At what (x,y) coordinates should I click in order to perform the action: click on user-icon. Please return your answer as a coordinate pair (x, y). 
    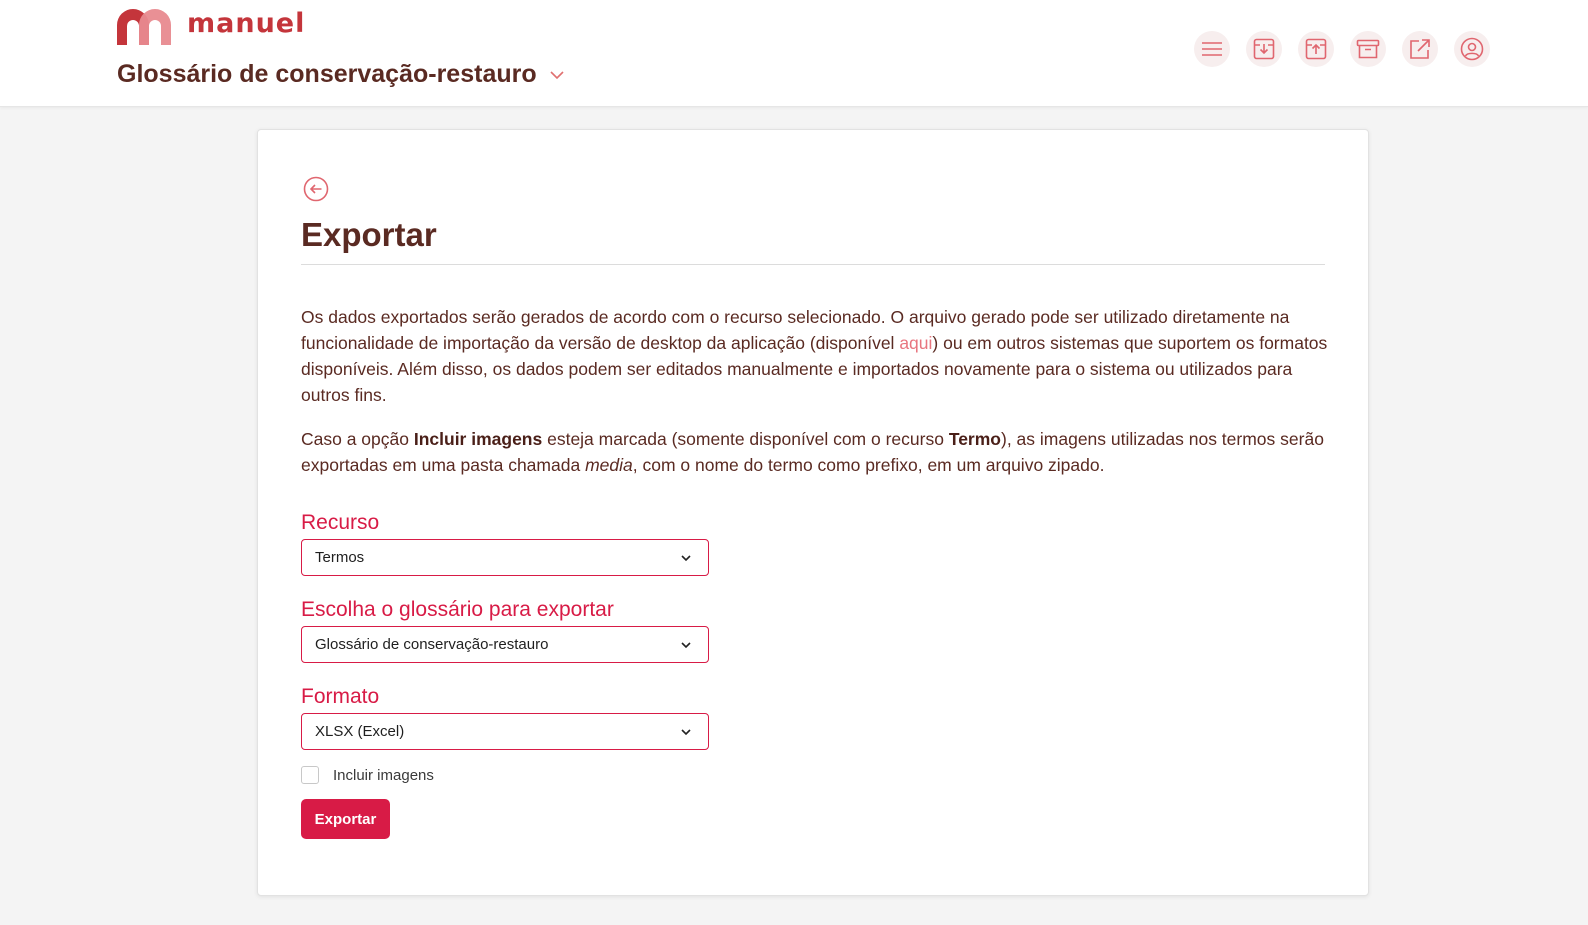
    Looking at the image, I should click on (1472, 49).